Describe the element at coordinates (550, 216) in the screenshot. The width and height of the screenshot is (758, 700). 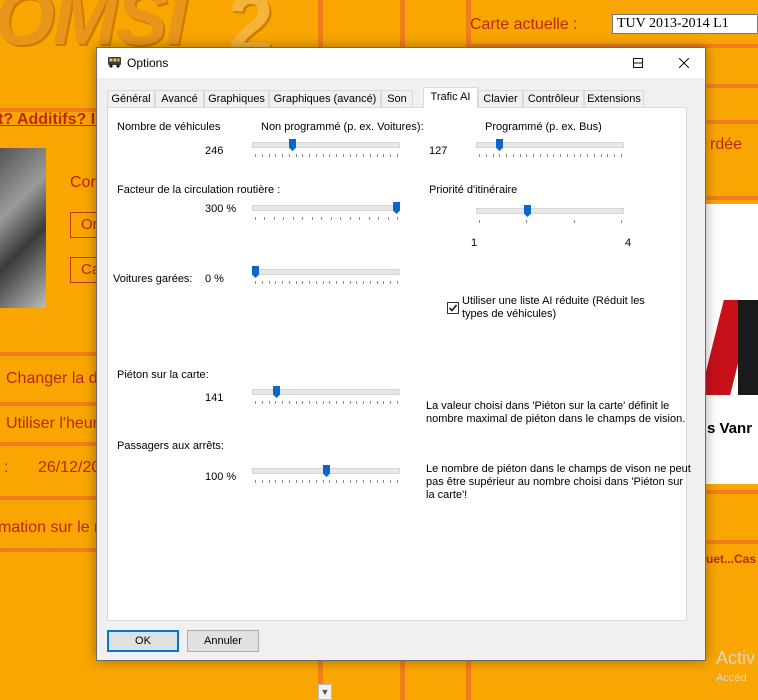
I see `route-priority-slider` at that location.